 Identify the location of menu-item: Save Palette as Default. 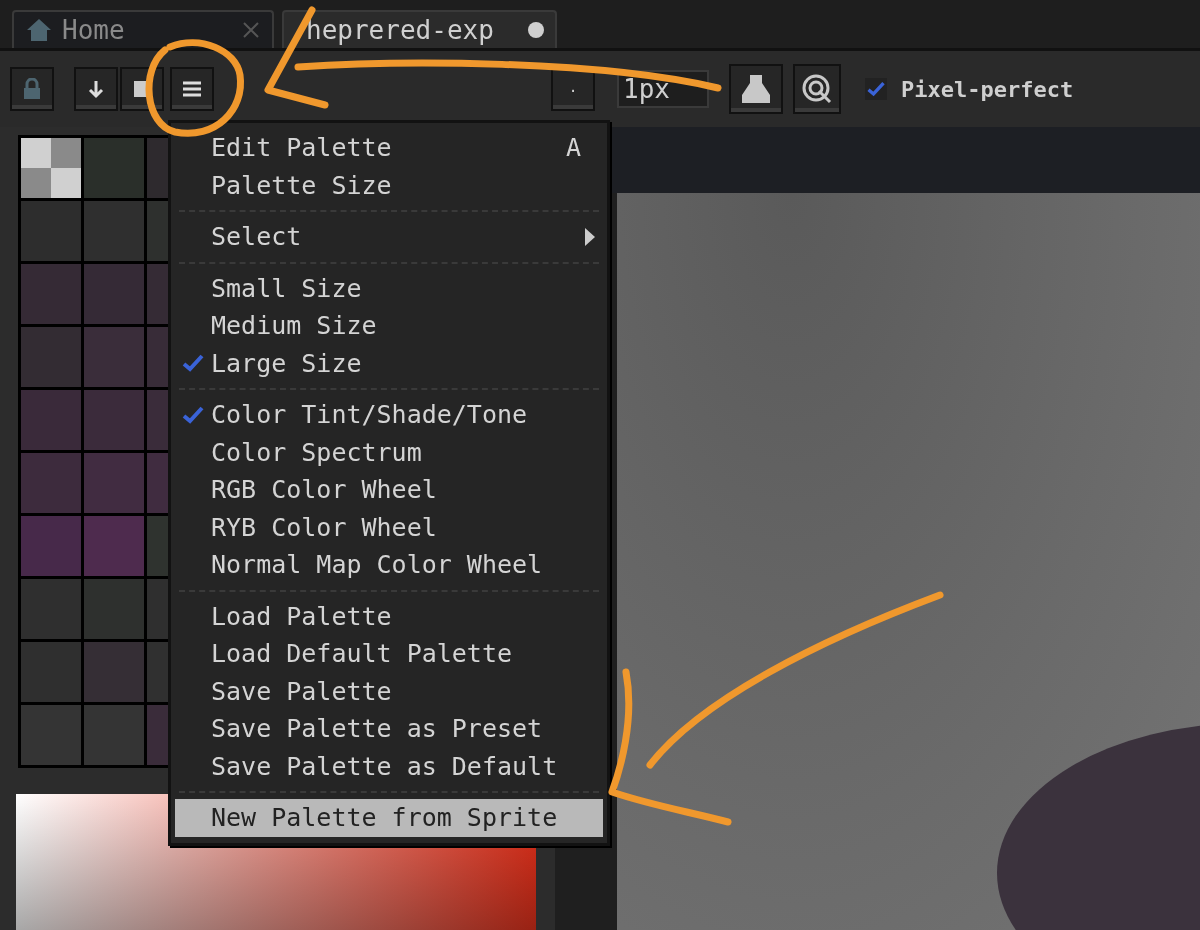
(389, 766).